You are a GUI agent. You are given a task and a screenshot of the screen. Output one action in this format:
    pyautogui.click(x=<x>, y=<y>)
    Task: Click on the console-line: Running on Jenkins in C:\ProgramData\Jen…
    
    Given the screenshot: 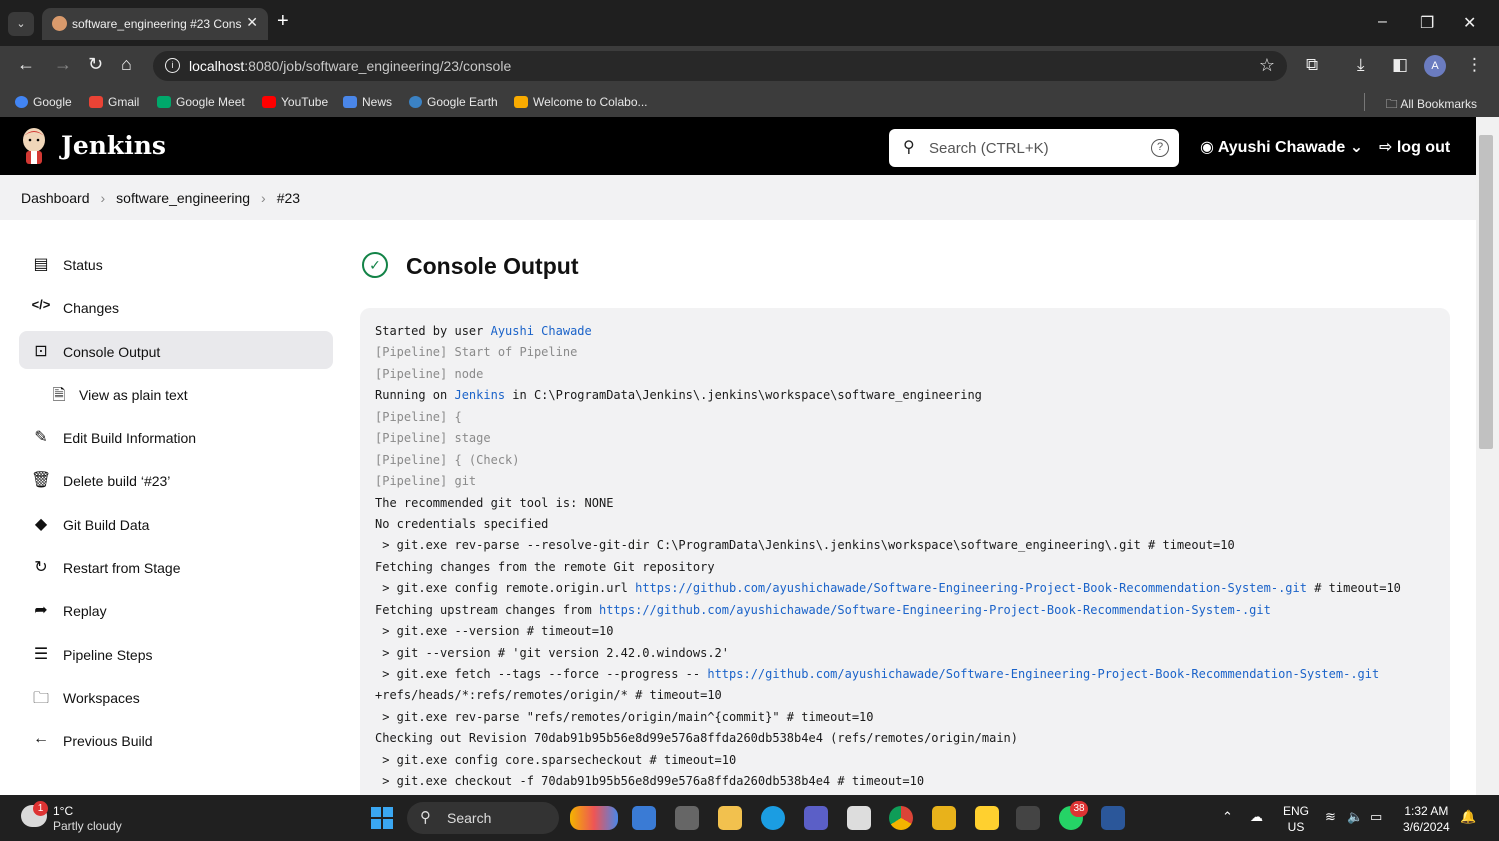 What is the action you would take?
    pyautogui.click(x=678, y=395)
    